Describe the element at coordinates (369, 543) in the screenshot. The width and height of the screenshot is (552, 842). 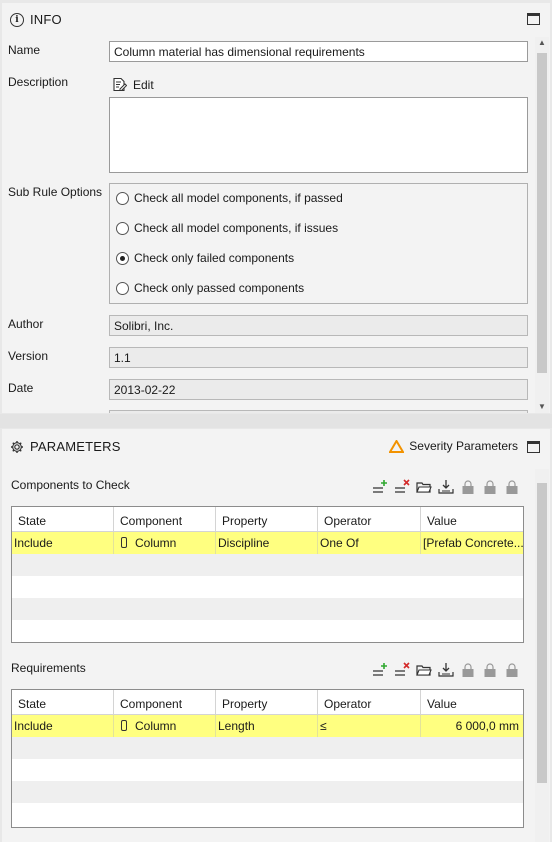
I see `cell-operator: One Of` at that location.